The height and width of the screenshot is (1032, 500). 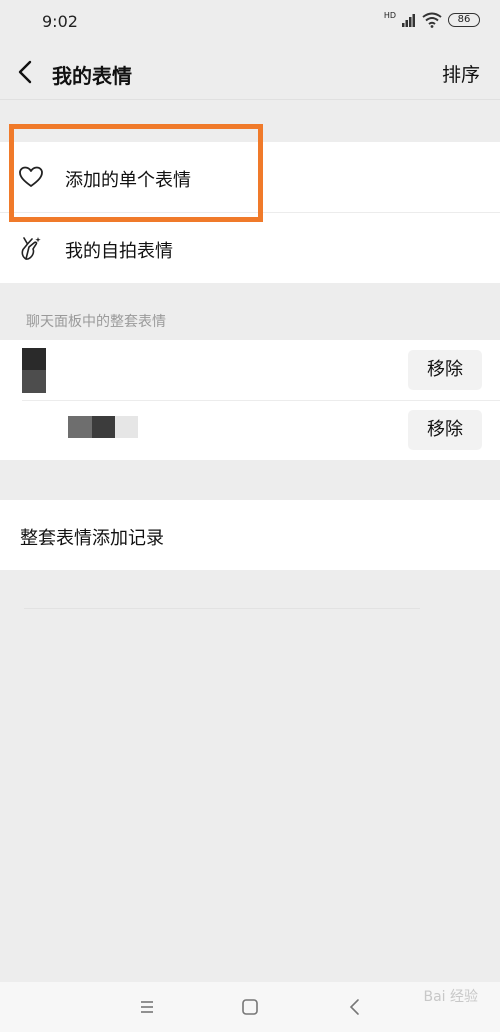 I want to click on wifi-icon, so click(x=432, y=20).